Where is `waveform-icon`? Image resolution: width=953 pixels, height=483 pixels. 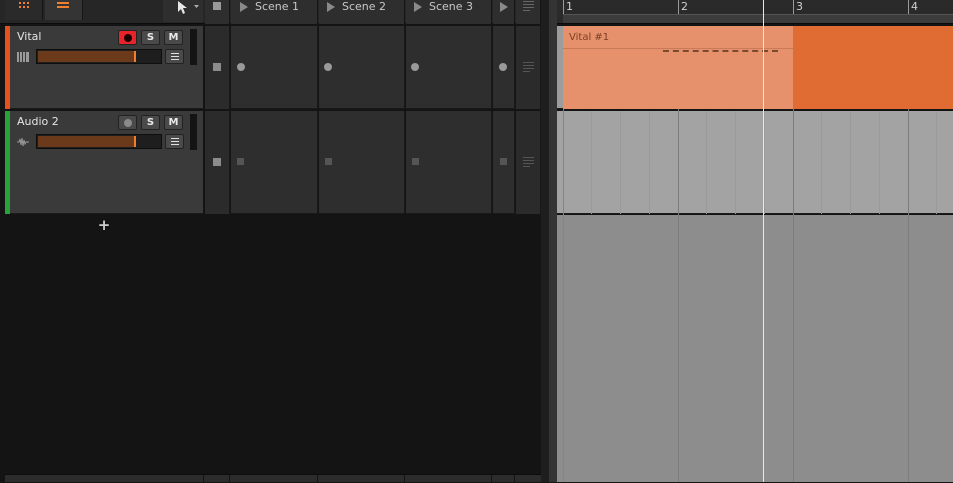
waveform-icon is located at coordinates (23, 142).